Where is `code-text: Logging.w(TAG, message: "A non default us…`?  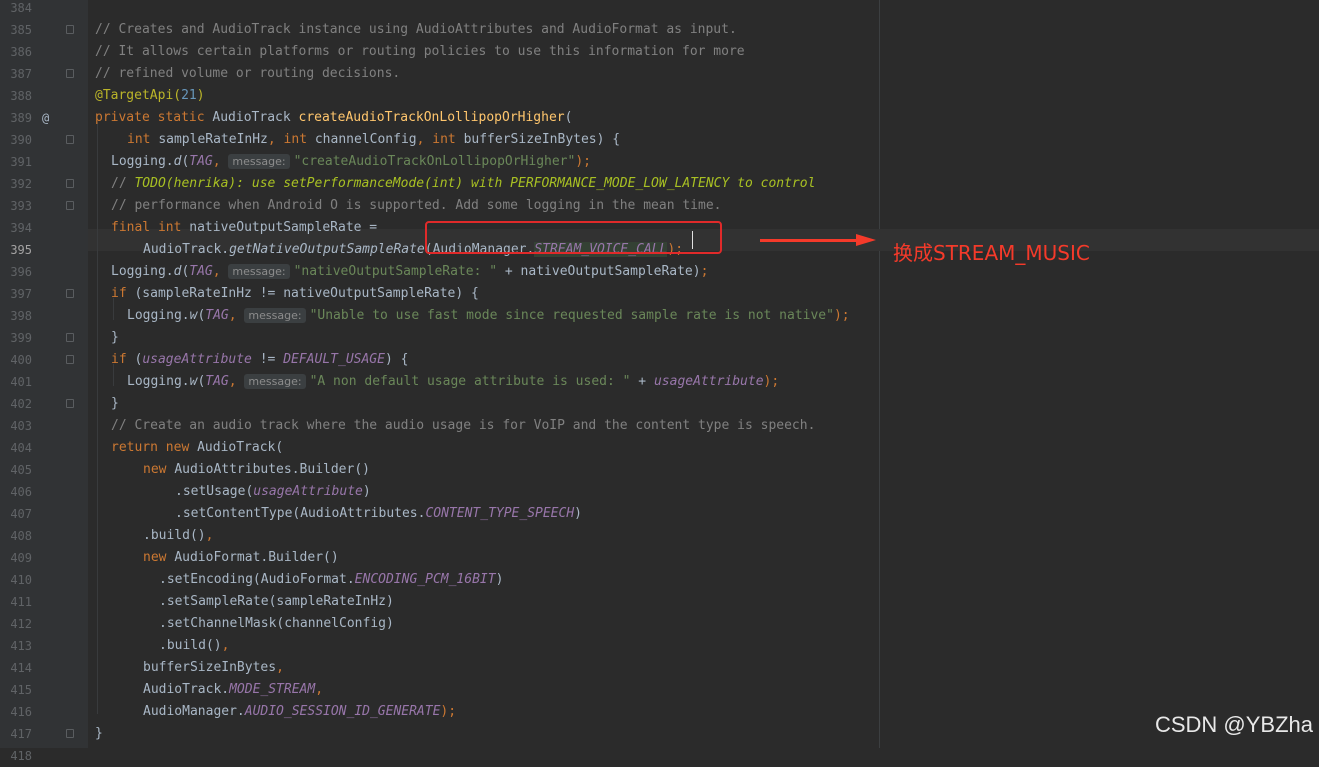 code-text: Logging.w(TAG, message: "A non default us… is located at coordinates (453, 382).